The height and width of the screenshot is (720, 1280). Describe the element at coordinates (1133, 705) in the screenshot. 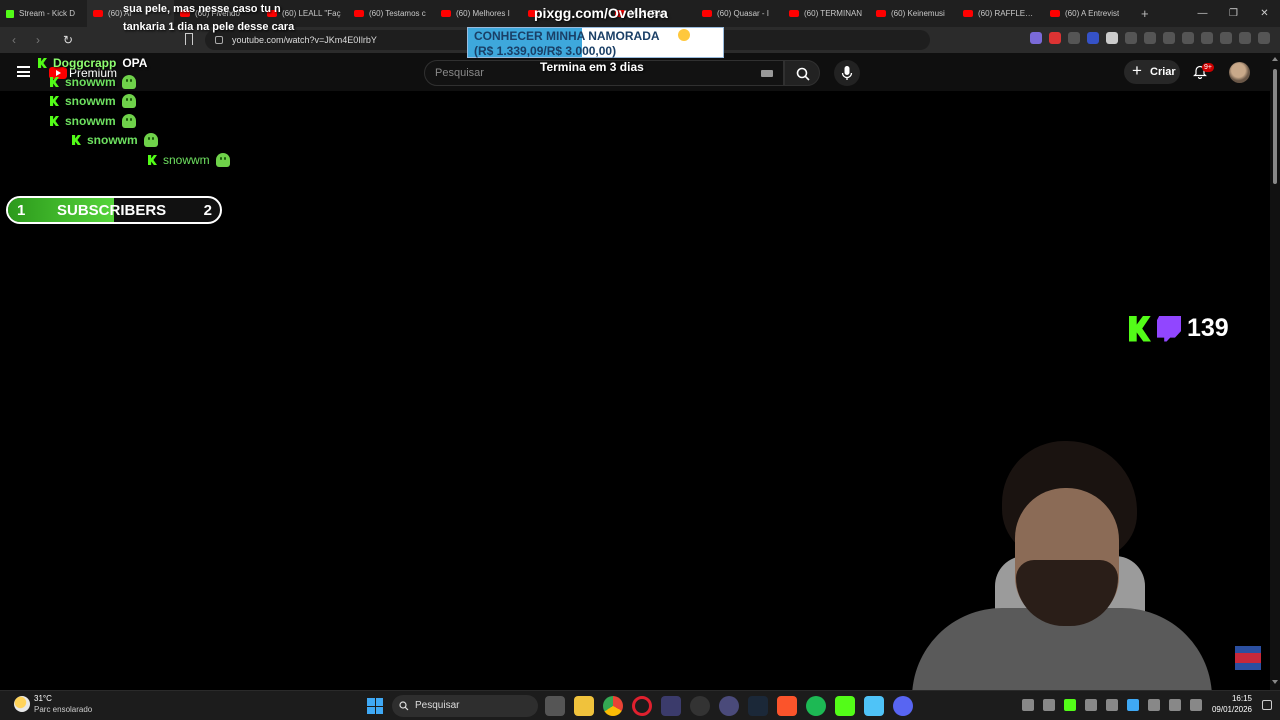

I see `bluetooth-icon` at that location.